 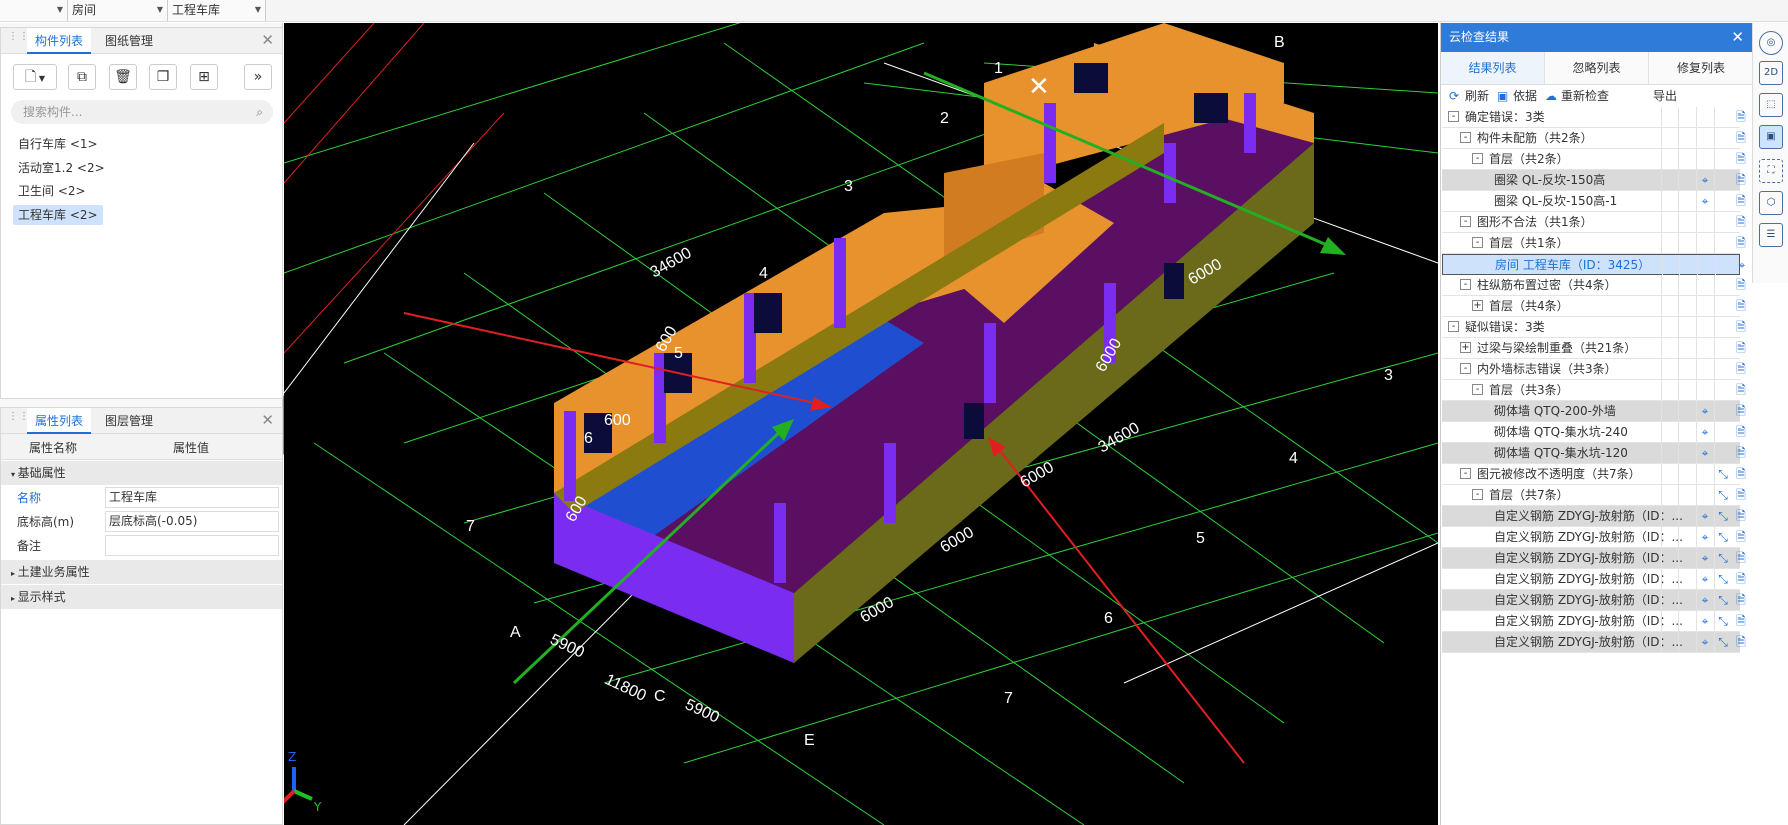 What do you see at coordinates (1551, 96) in the screenshot?
I see `cloud-recheck-icon: ☁` at bounding box center [1551, 96].